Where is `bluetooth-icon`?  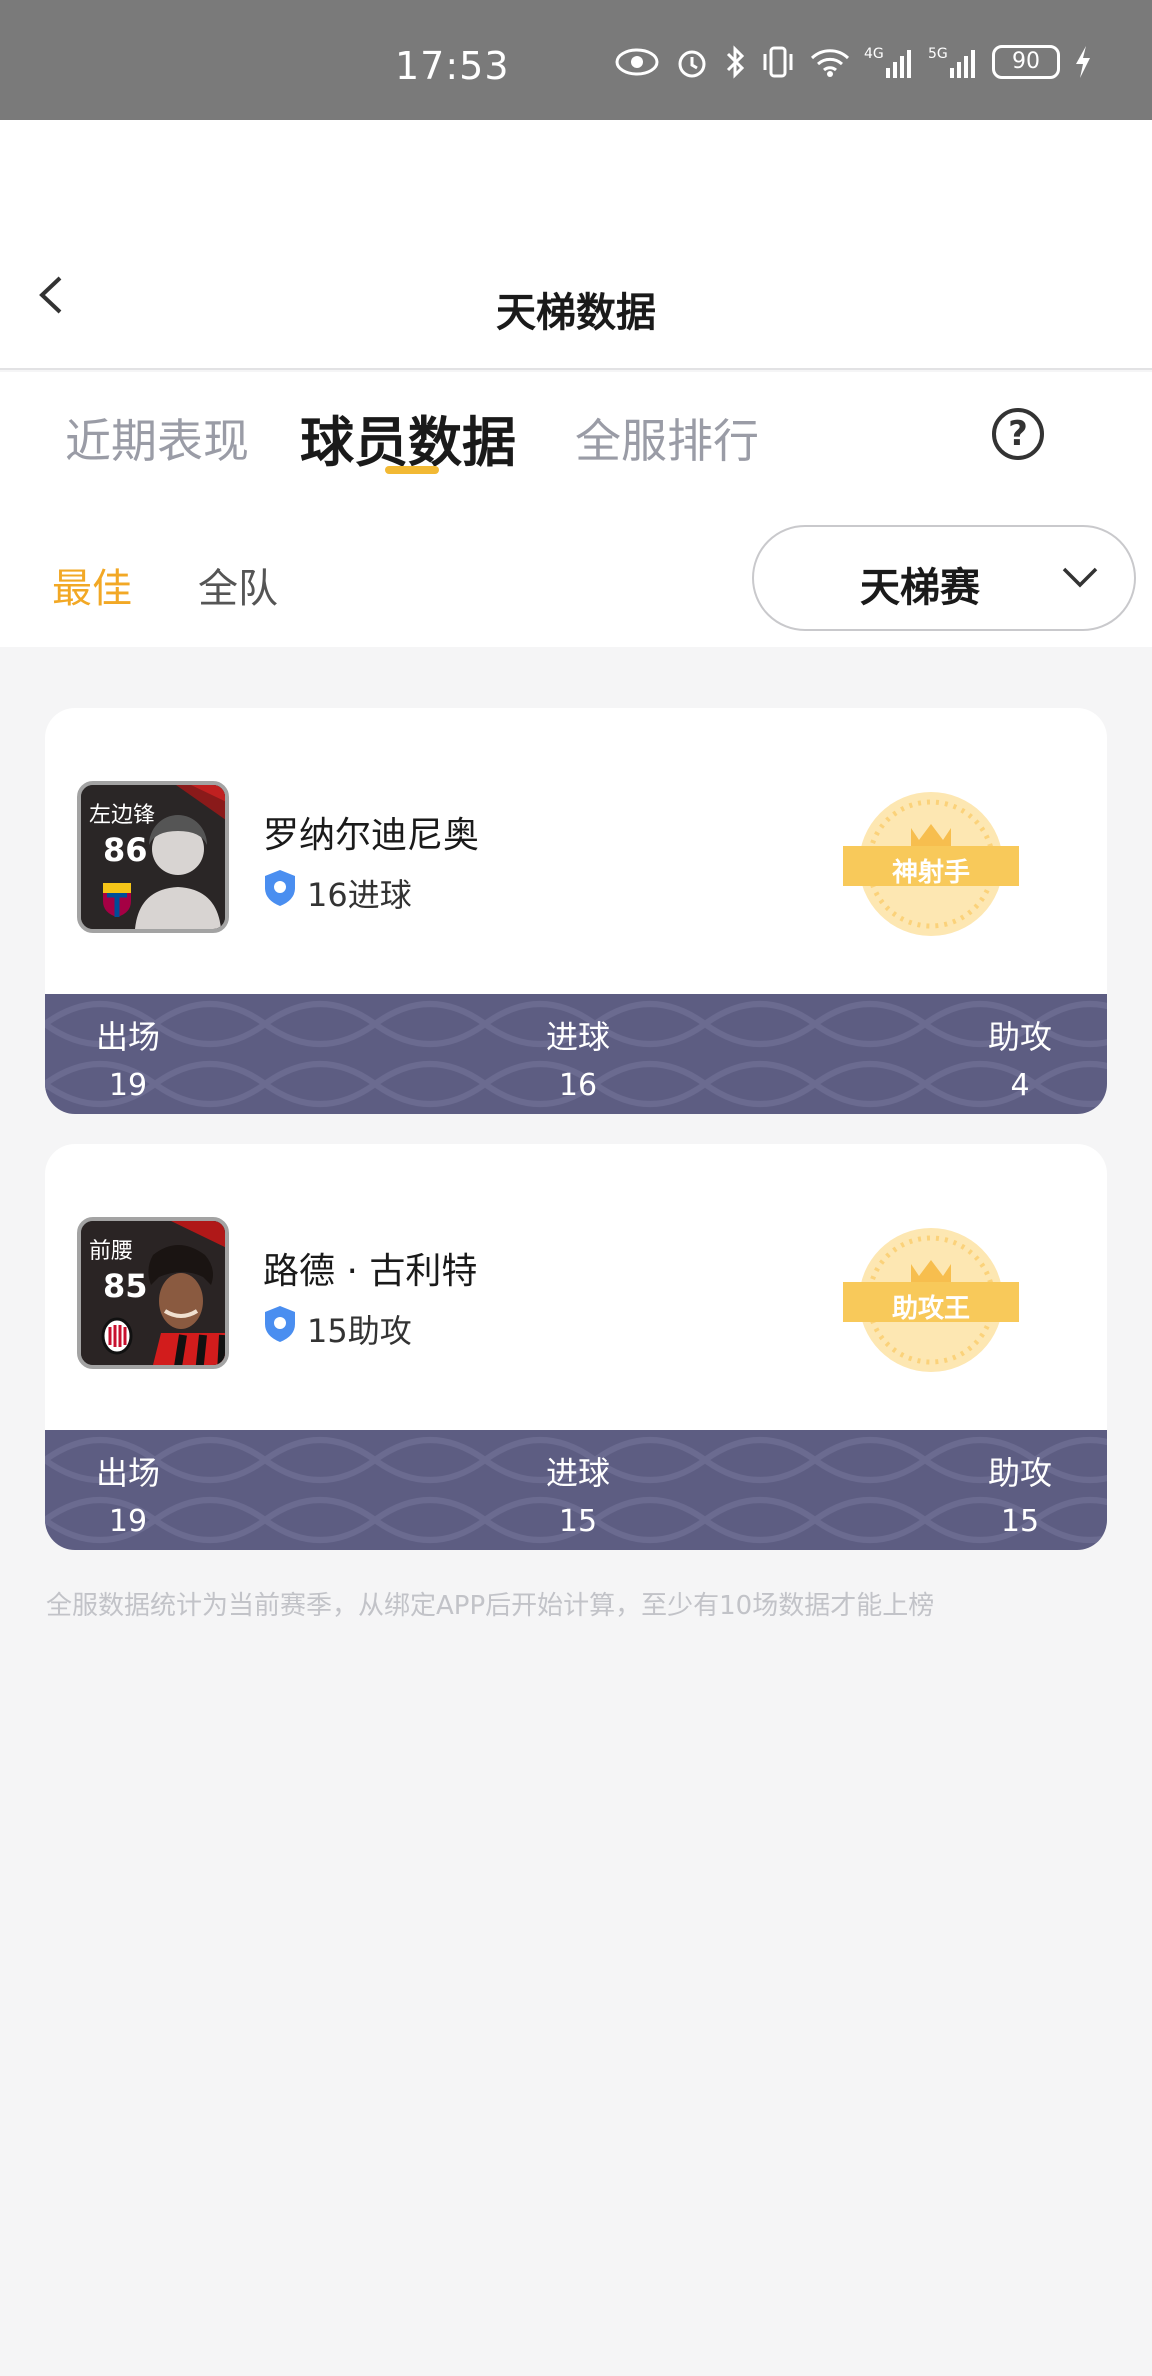 bluetooth-icon is located at coordinates (735, 62).